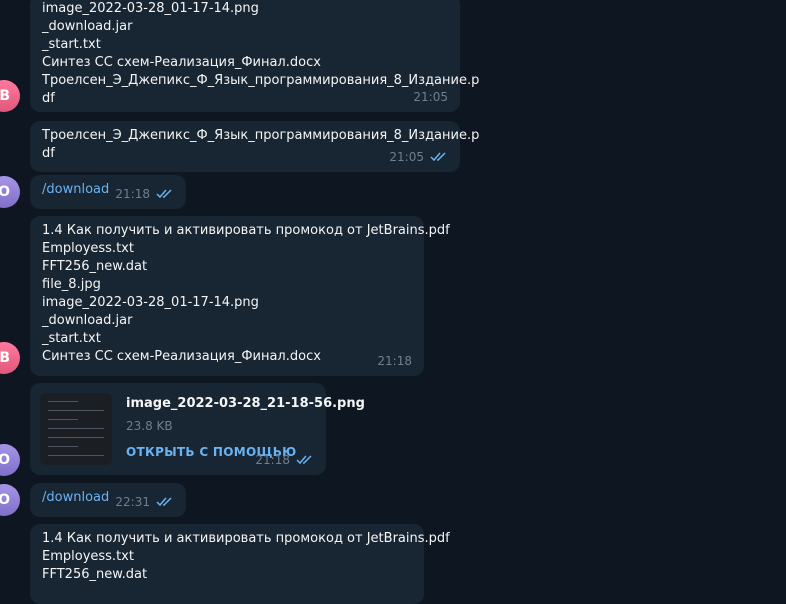 Image resolution: width=786 pixels, height=604 pixels. Describe the element at coordinates (149, 426) in the screenshot. I see `file-size: 23.8 KB` at that location.